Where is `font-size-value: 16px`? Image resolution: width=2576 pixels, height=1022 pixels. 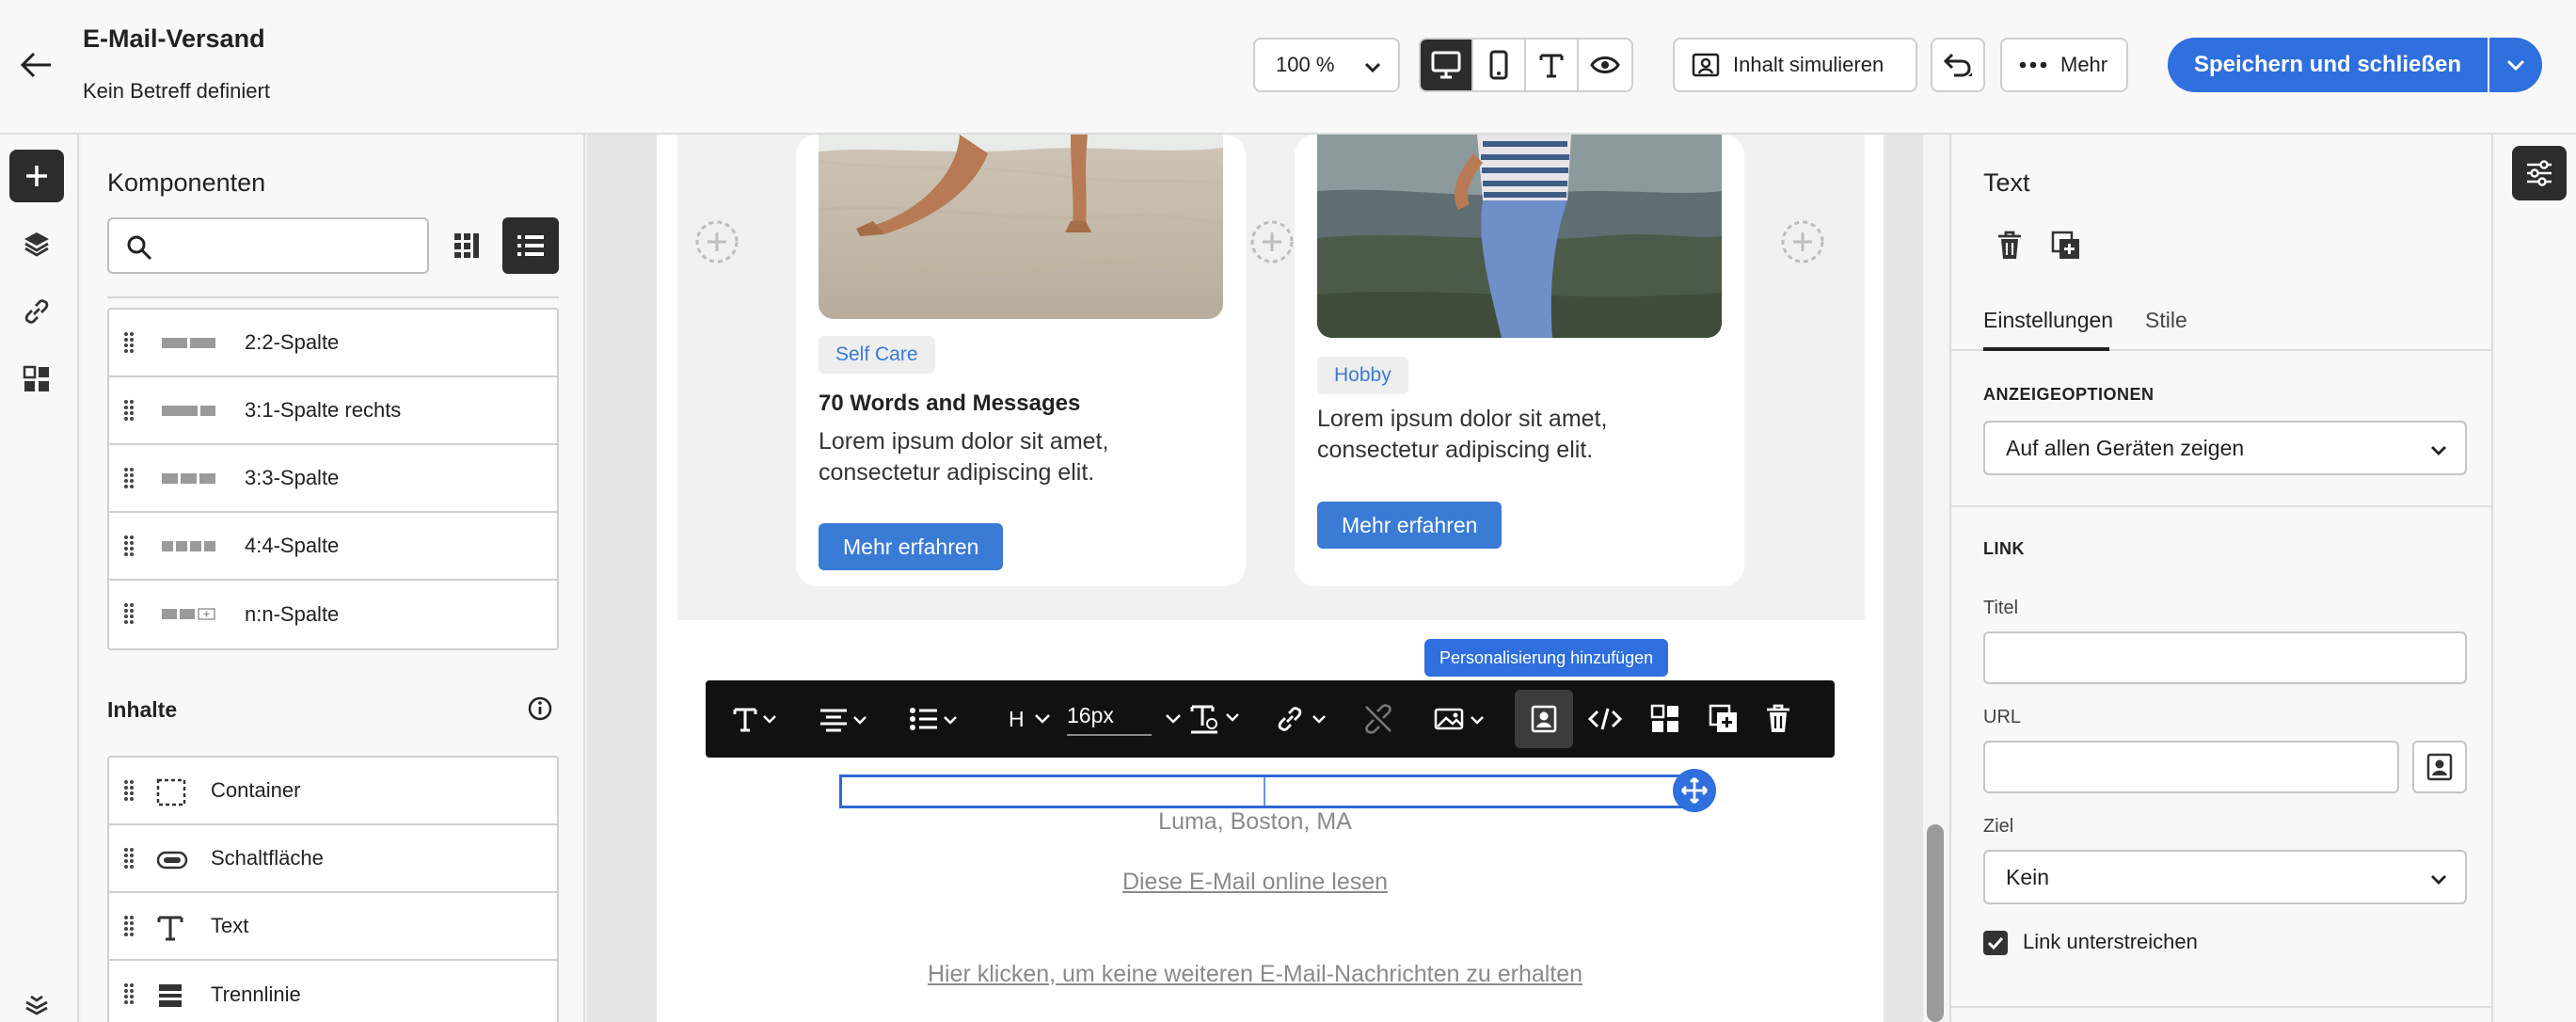
font-size-value: 16px is located at coordinates (1109, 719).